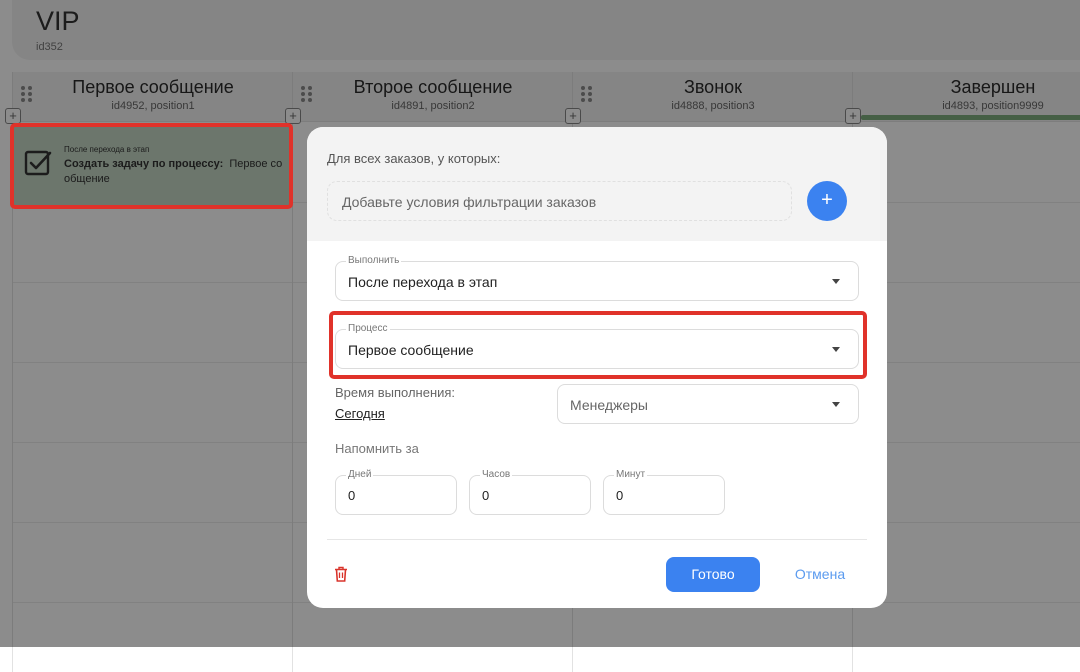  What do you see at coordinates (423, 282) in the screenshot?
I see `execute-value: После перехода в этап` at bounding box center [423, 282].